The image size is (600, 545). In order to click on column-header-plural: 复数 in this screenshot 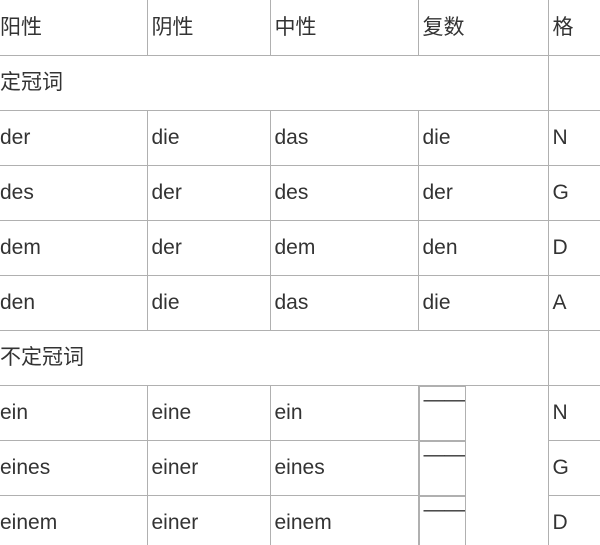, I will do `click(483, 28)`.